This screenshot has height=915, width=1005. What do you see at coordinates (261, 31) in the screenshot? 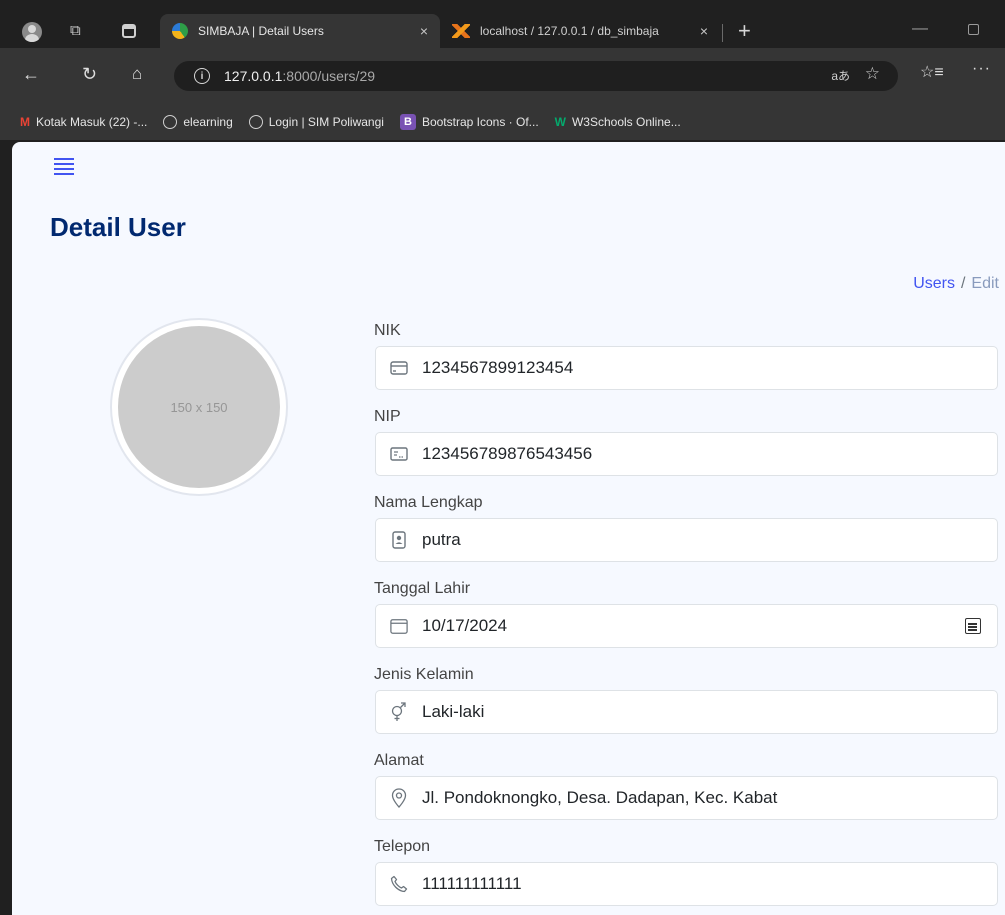
I see `tab-title: SIMBAJA | Detail Users` at bounding box center [261, 31].